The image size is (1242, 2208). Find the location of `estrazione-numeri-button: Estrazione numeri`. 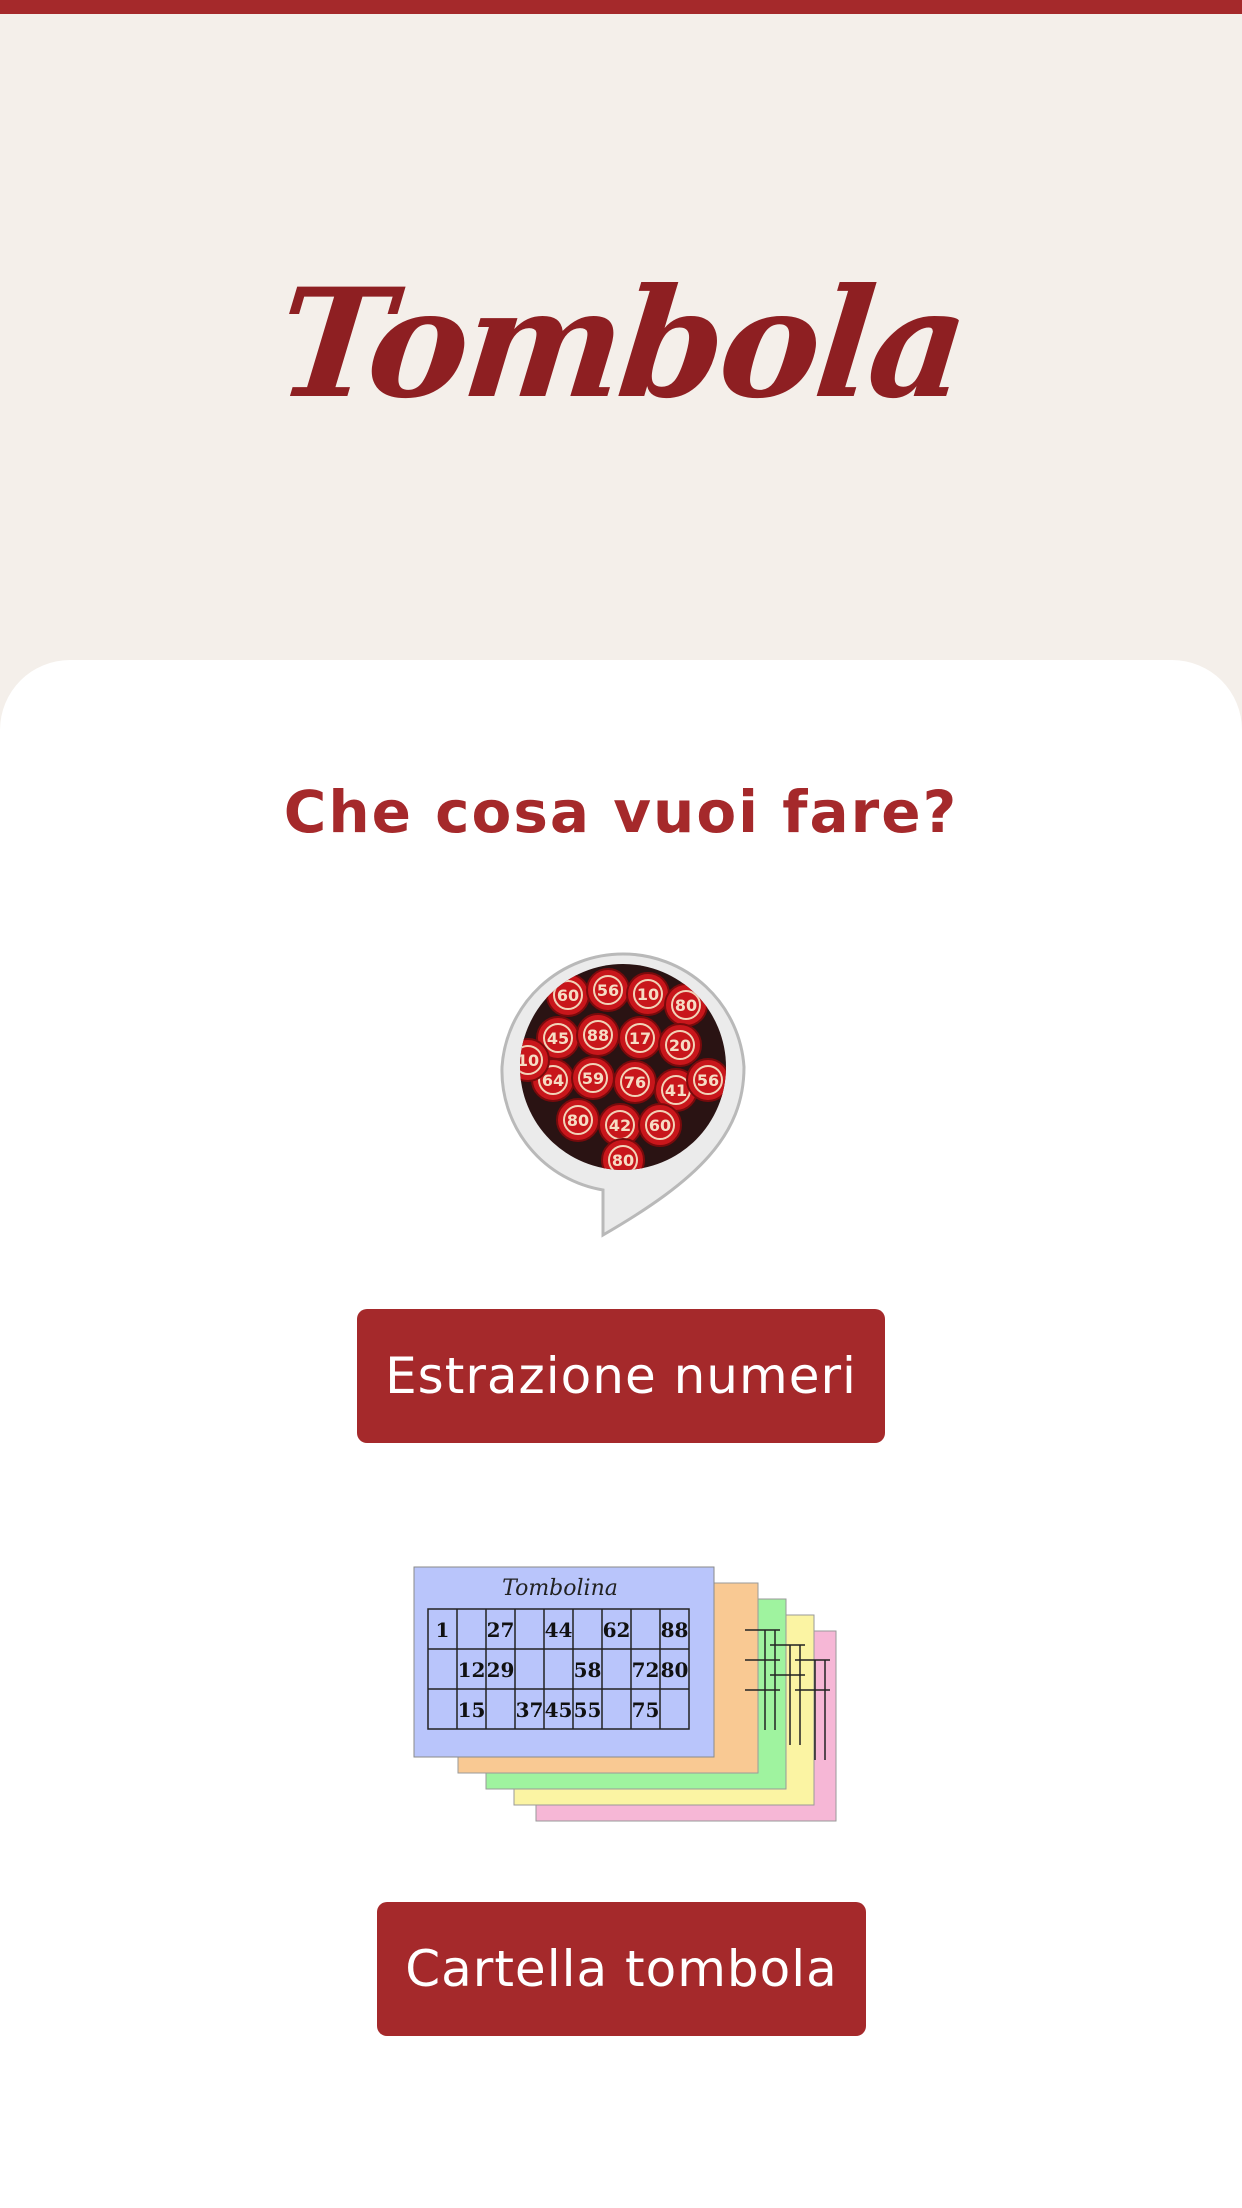

estrazione-numeri-button: Estrazione numeri is located at coordinates (621, 1376).